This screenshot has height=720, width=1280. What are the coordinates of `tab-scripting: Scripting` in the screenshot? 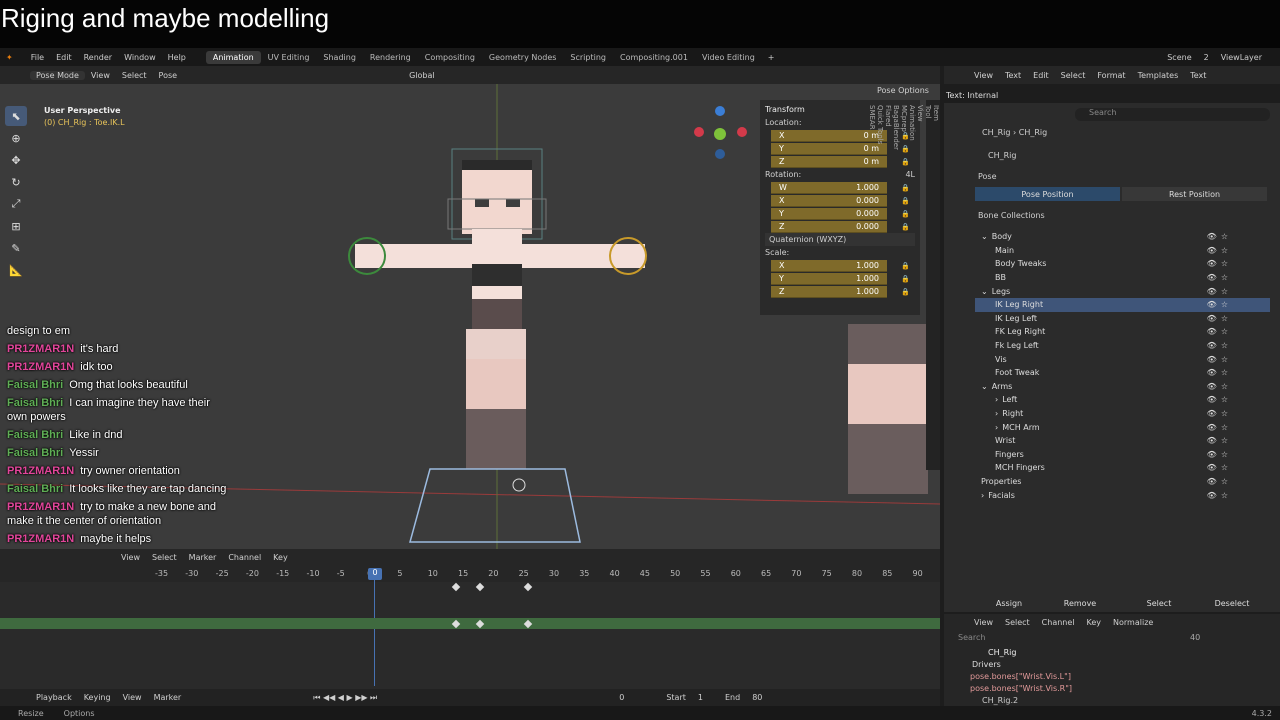 It's located at (588, 57).